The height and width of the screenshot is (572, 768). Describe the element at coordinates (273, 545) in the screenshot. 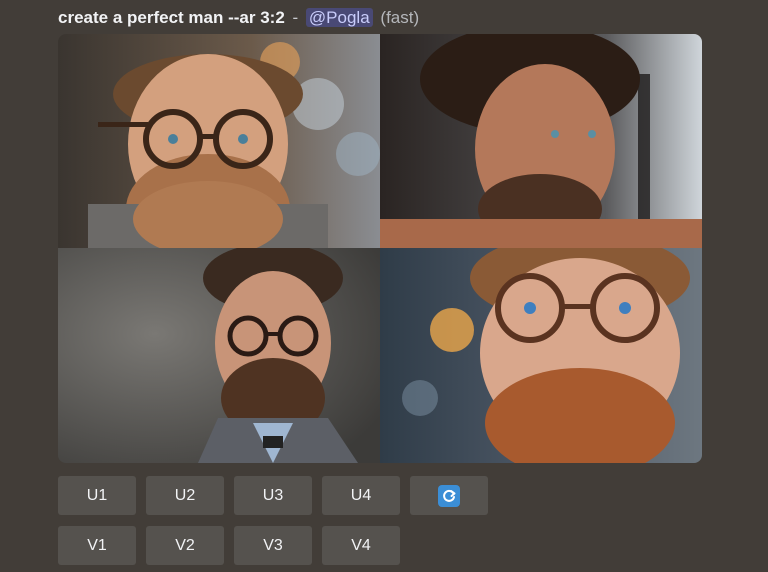

I see `variation-3-button: V3` at that location.